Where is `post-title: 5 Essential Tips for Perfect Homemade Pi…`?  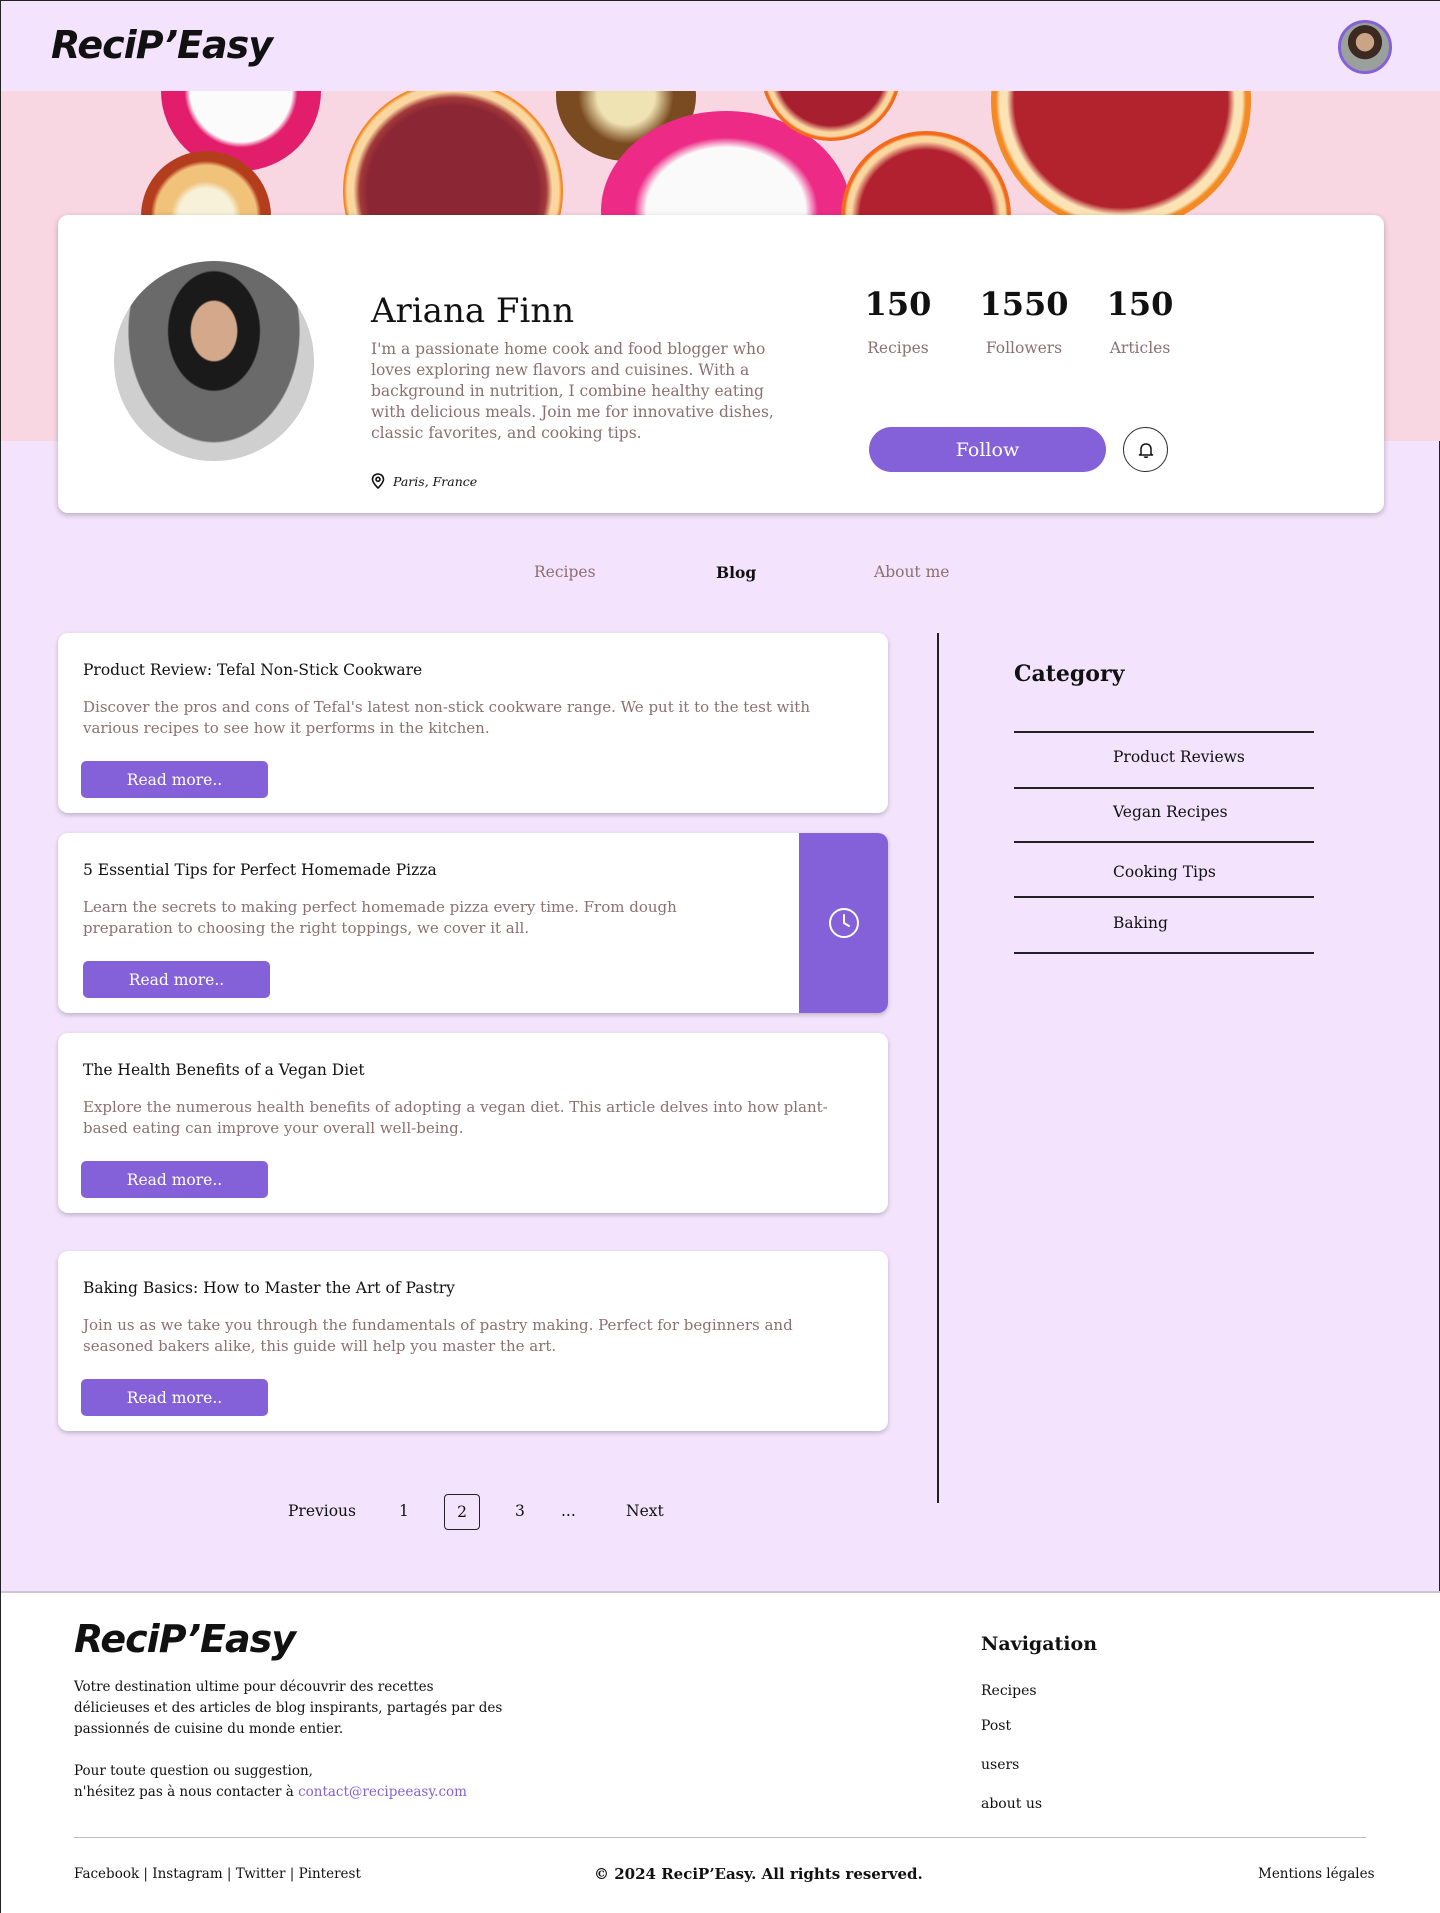 post-title: 5 Essential Tips for Perfect Homemade Pi… is located at coordinates (260, 870).